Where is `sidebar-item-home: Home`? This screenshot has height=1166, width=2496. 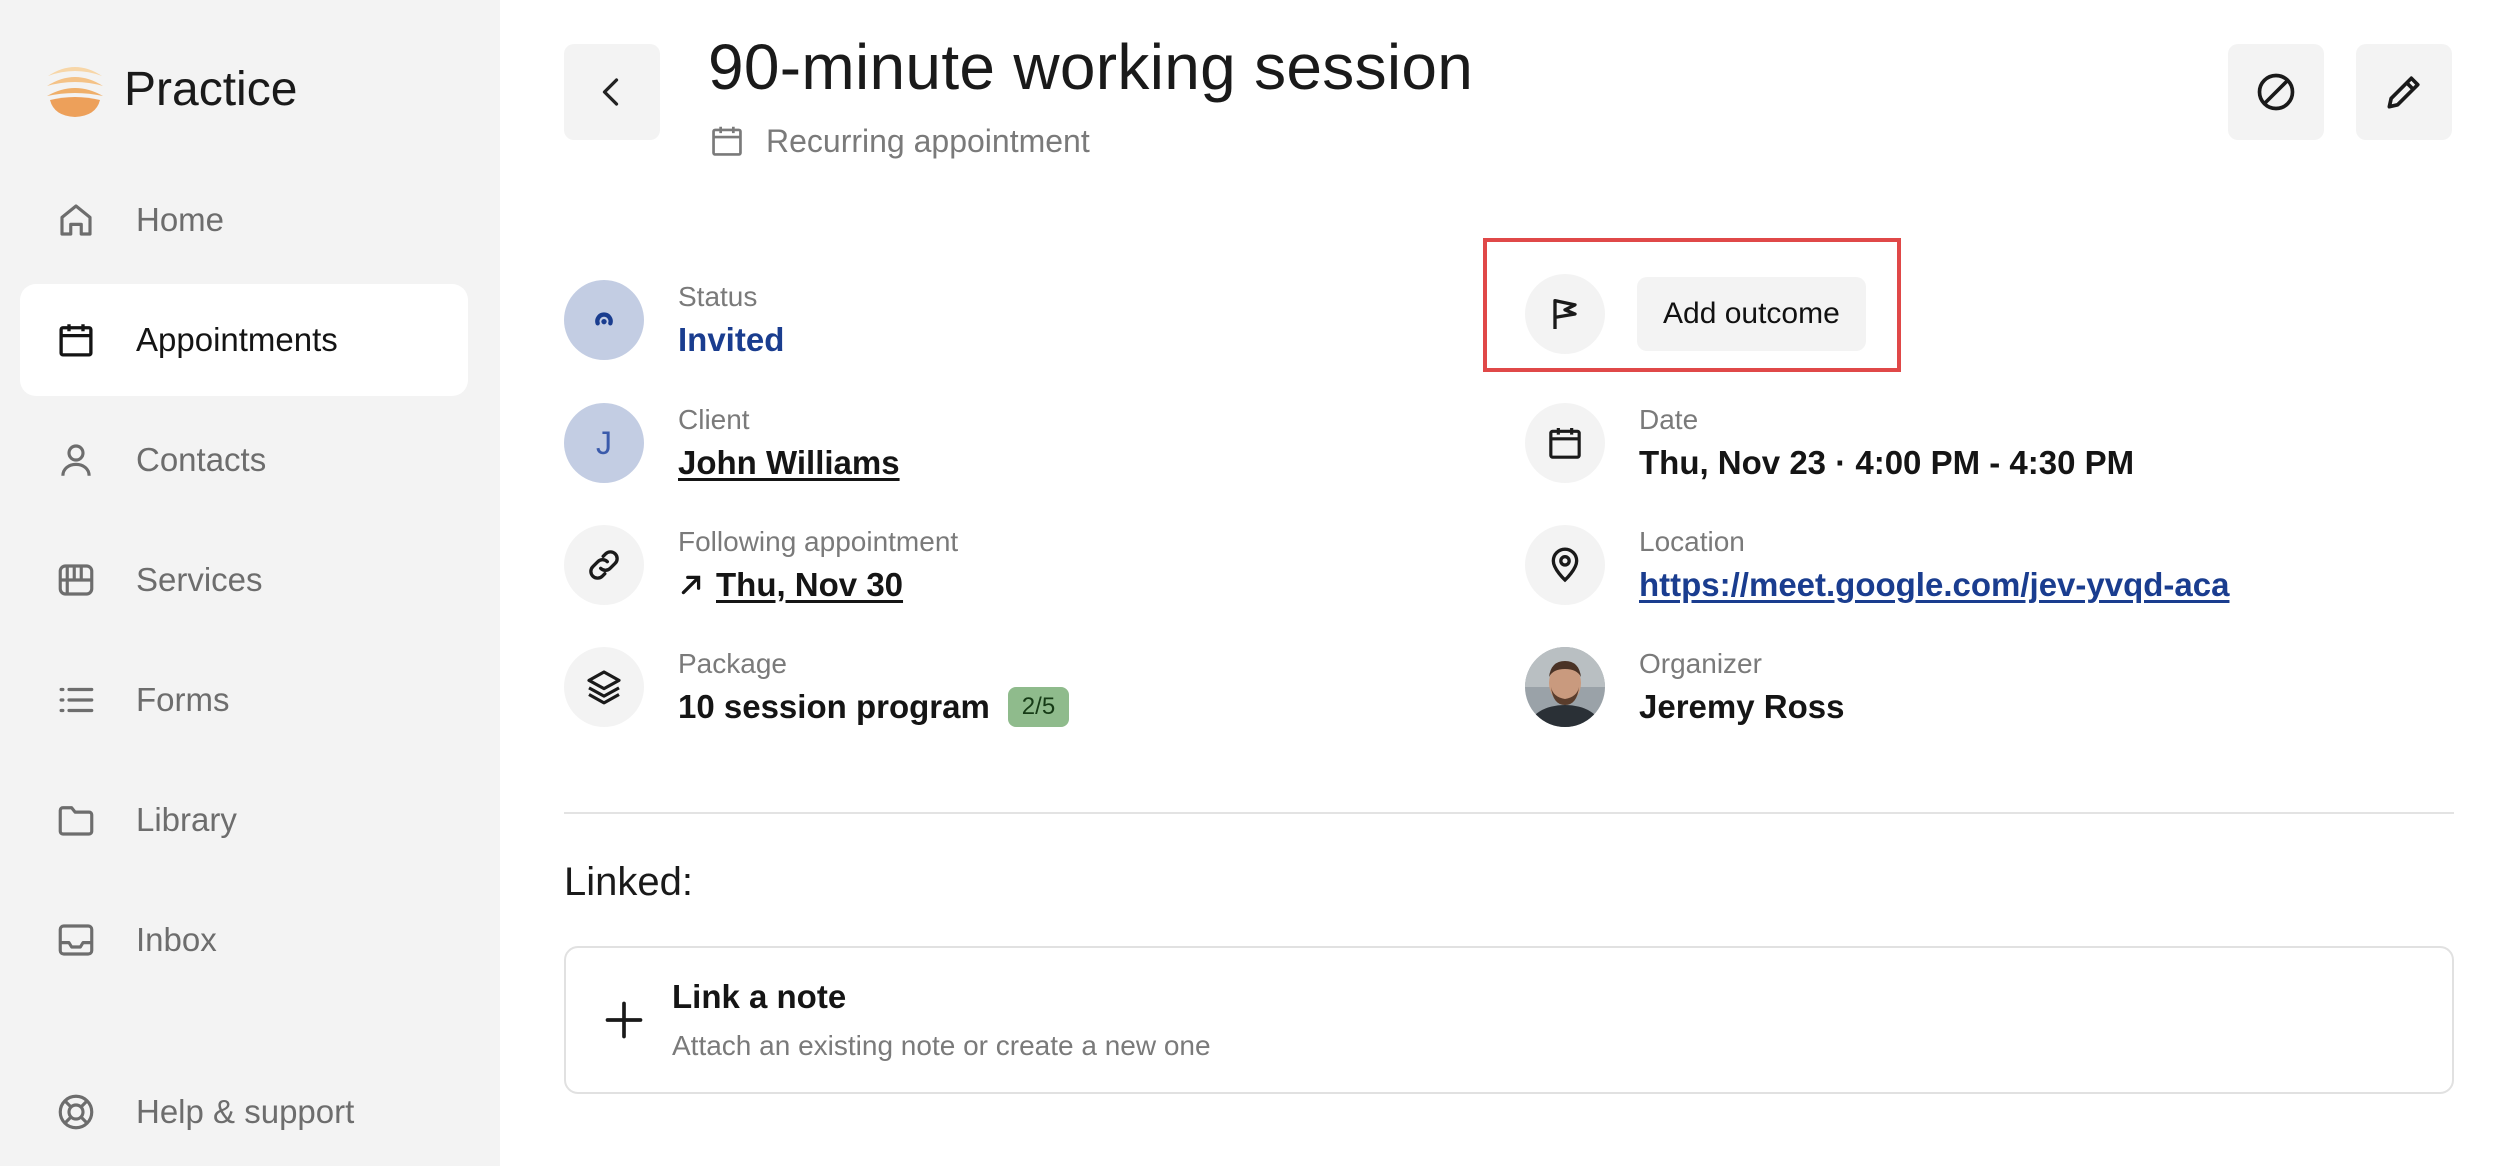 sidebar-item-home: Home is located at coordinates (244, 220).